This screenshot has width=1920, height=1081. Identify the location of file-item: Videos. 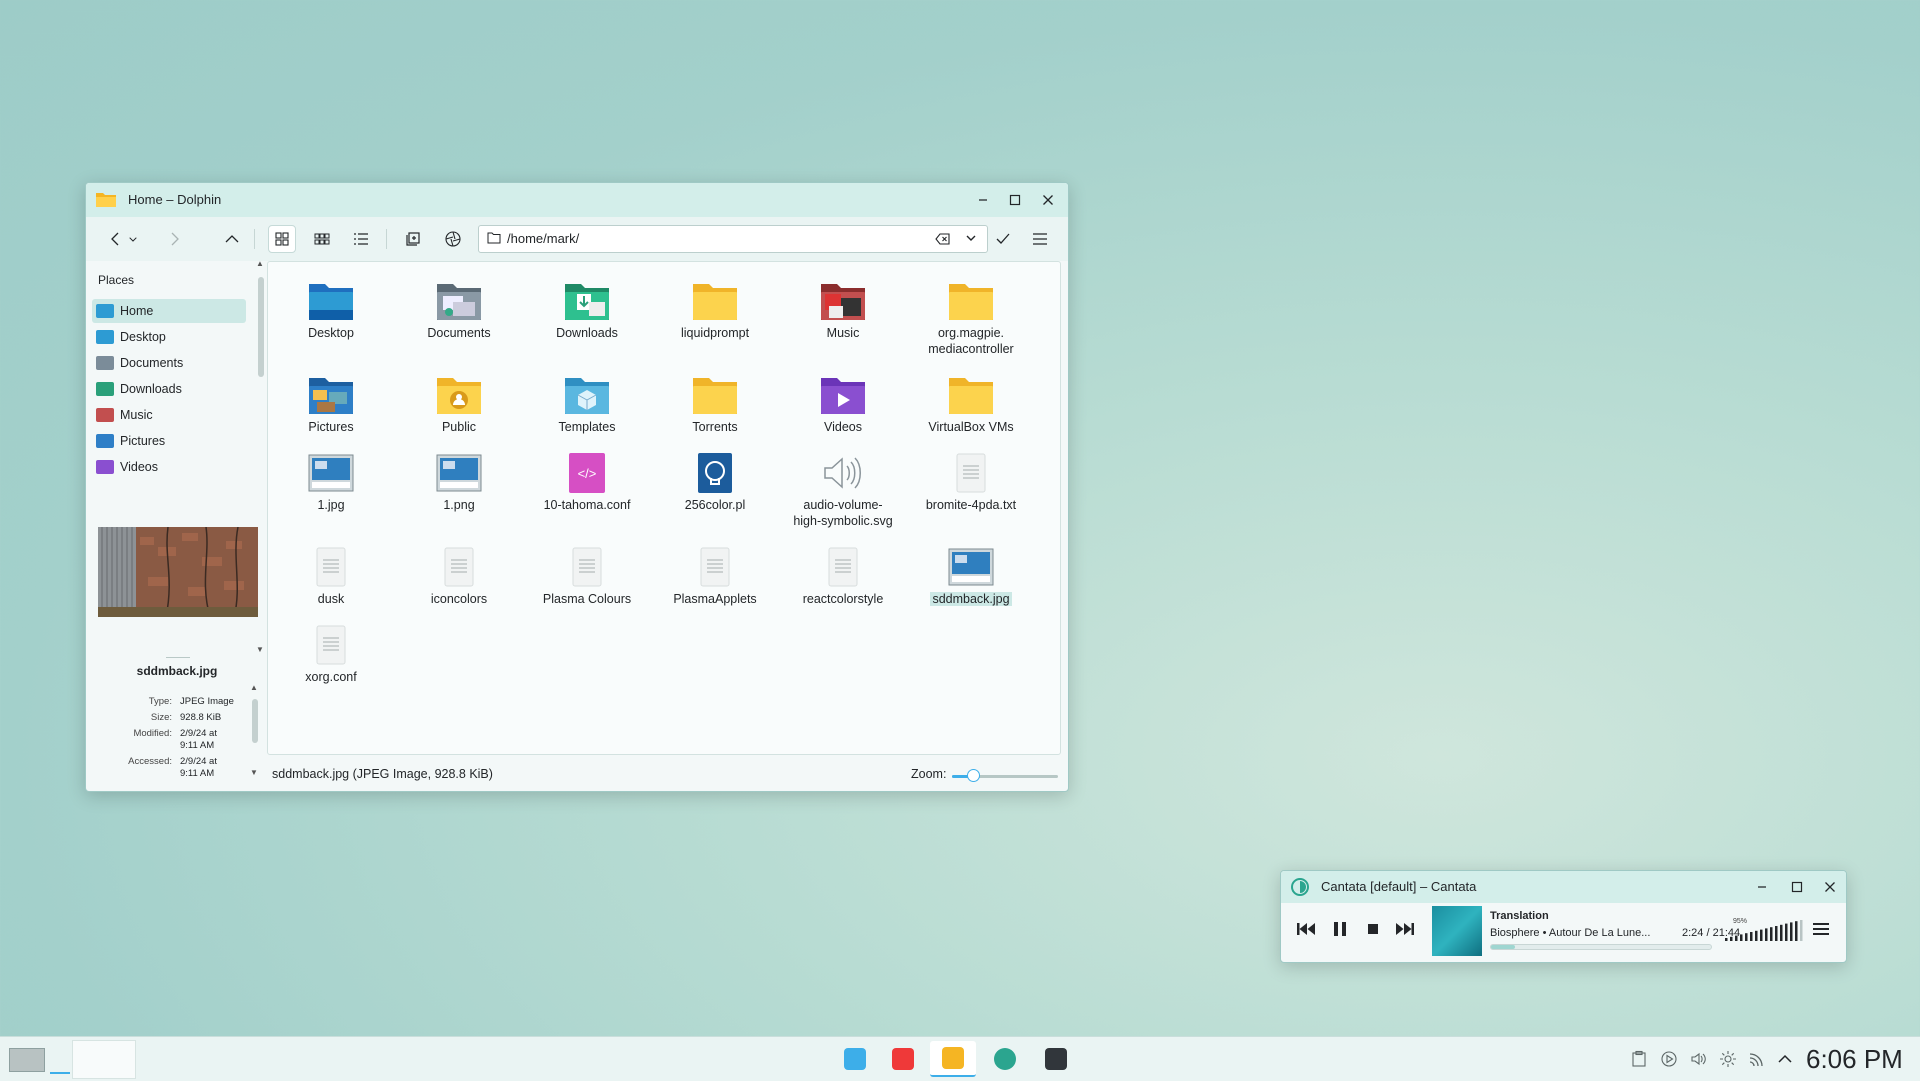
(843, 404).